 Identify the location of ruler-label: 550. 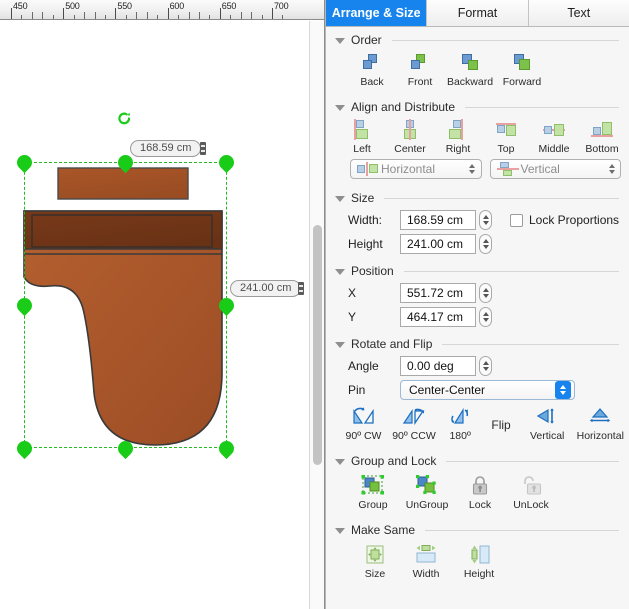
(124, 6).